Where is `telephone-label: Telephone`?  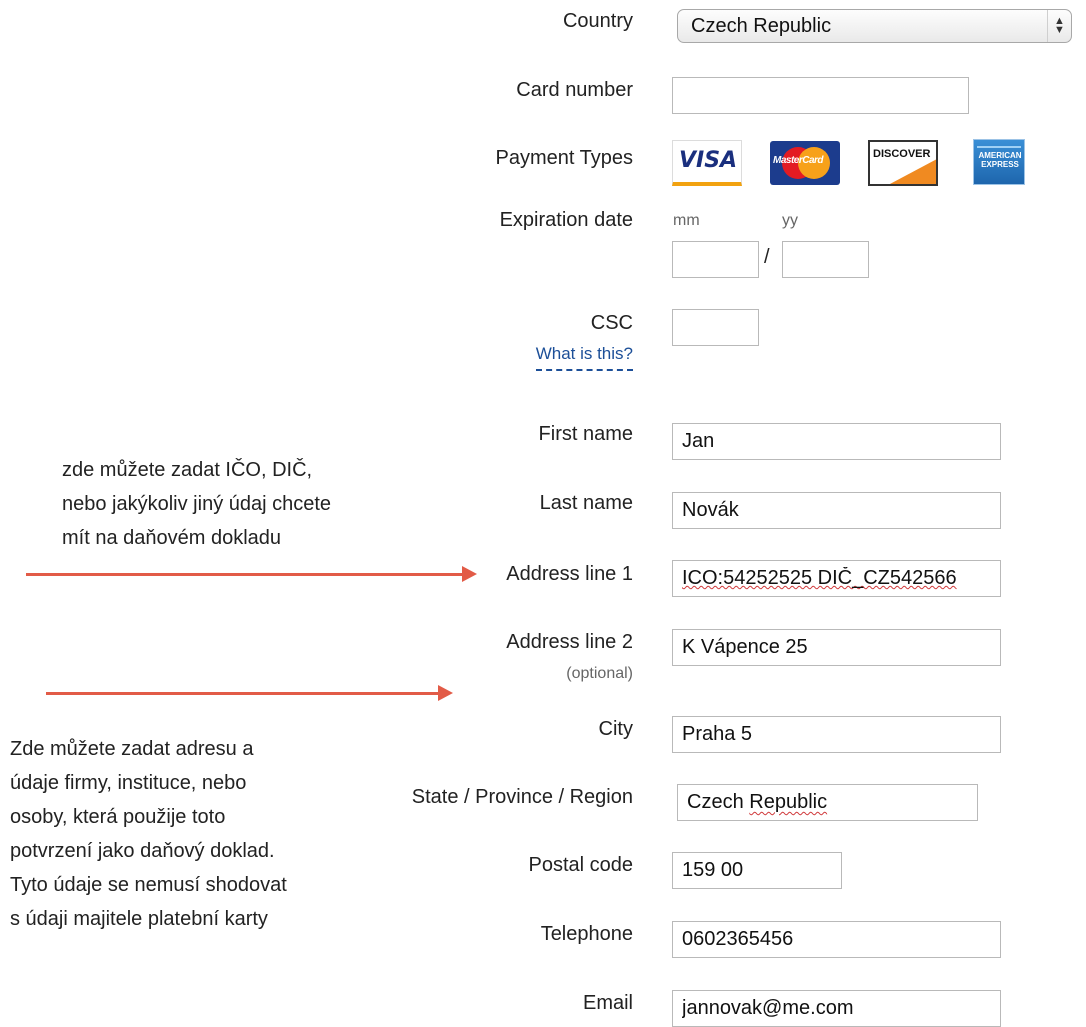
telephone-label: Telephone is located at coordinates (586, 934).